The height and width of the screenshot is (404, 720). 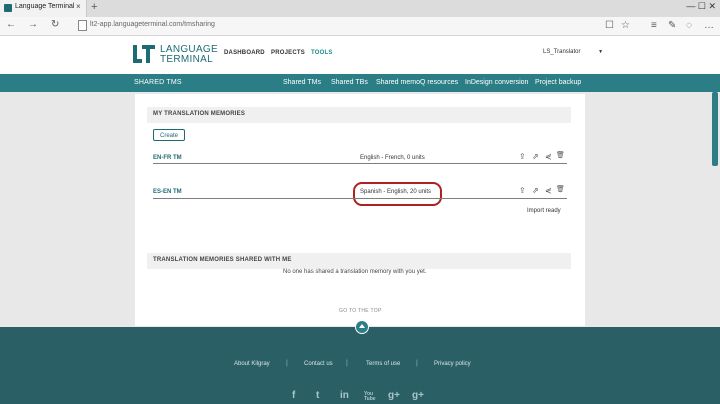 I want to click on linkedin-icon: in, so click(x=344, y=395).